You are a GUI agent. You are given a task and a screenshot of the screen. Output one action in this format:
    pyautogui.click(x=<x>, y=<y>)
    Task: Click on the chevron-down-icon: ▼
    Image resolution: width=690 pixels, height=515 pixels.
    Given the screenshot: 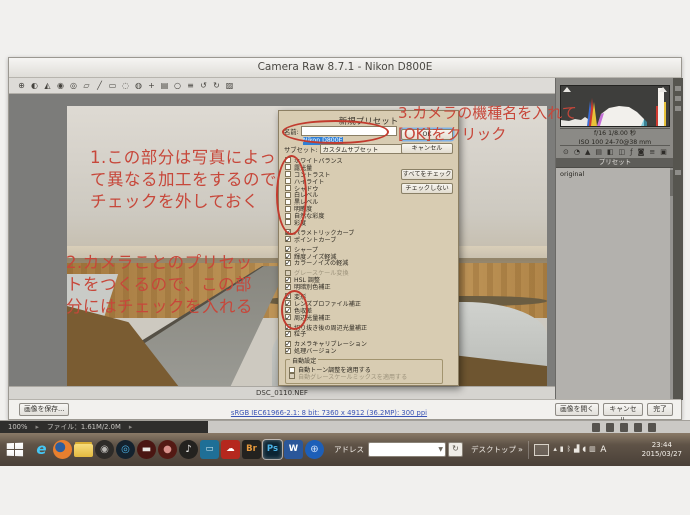 What is the action you would take?
    pyautogui.click(x=440, y=449)
    